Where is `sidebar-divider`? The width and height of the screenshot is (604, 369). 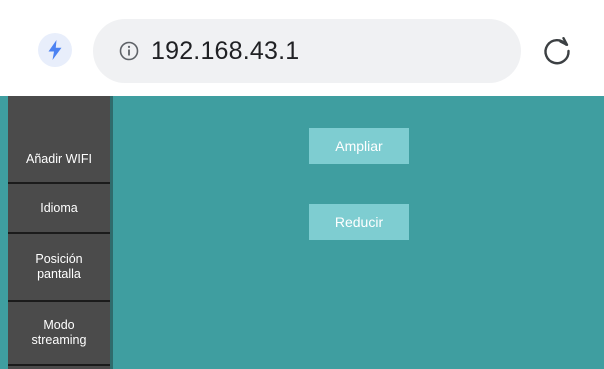
sidebar-divider is located at coordinates (59, 365).